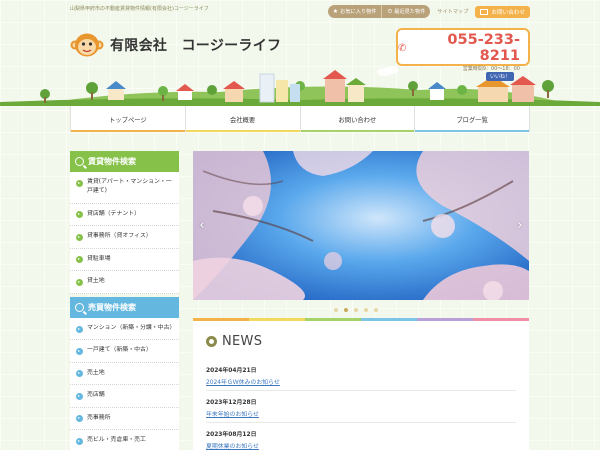 This screenshot has width=600, height=450. I want to click on sale-item-label: 売店舗, so click(96, 395).